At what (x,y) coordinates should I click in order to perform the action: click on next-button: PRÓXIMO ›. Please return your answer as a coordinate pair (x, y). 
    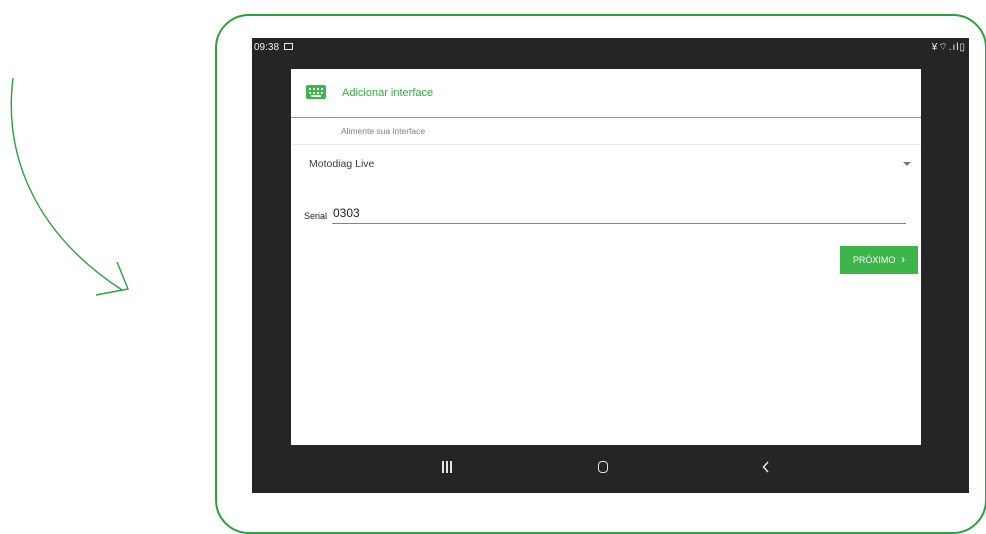
    Looking at the image, I should click on (879, 260).